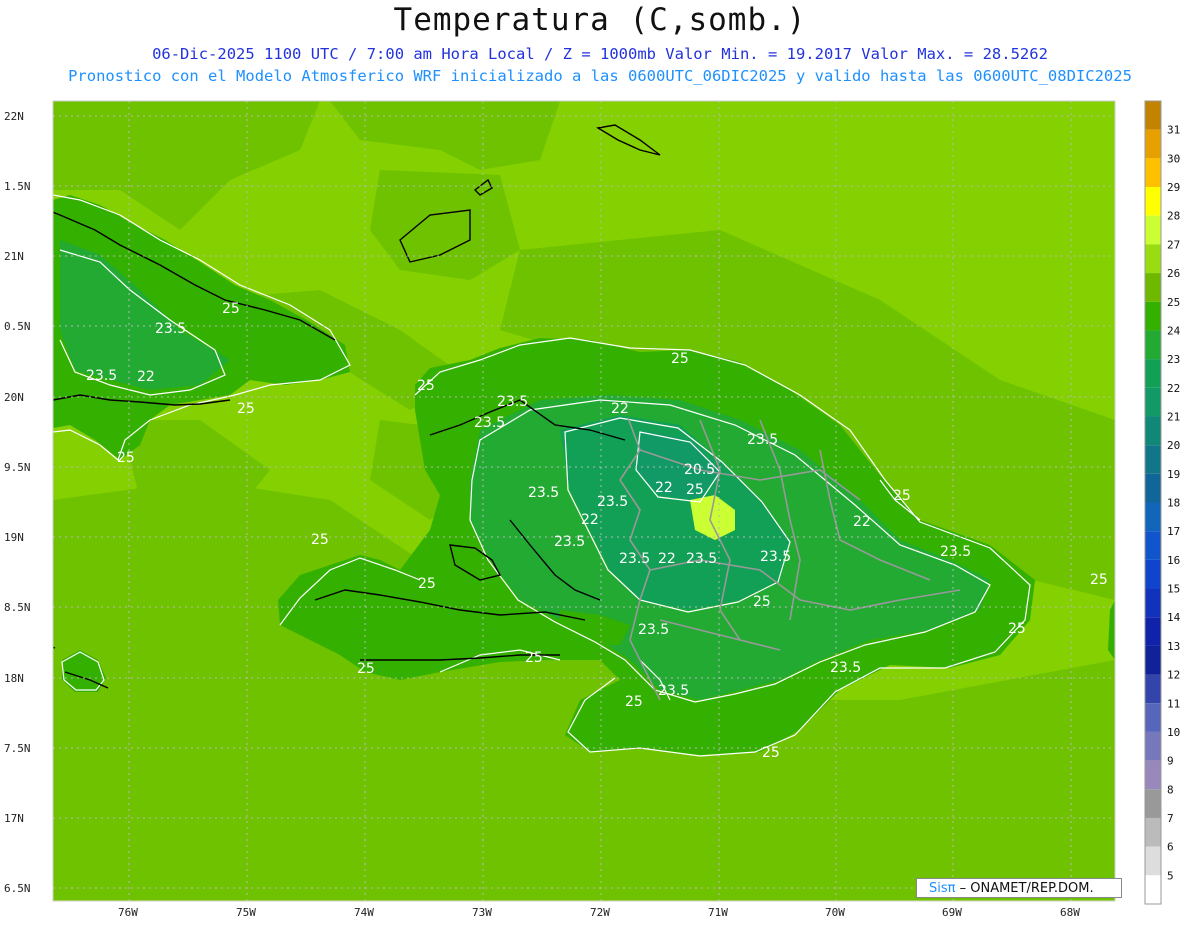 The width and height of the screenshot is (1200, 927). I want to click on lat-label: 6.5N, so click(17, 888).